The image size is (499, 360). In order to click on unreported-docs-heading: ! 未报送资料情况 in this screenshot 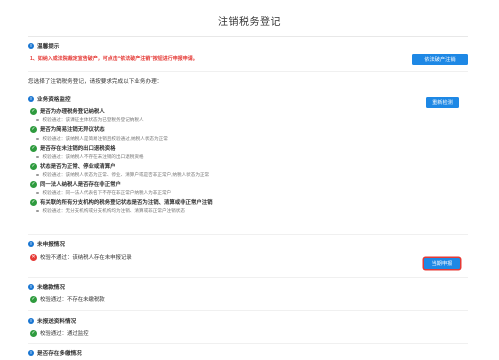, I will do `click(52, 321)`.